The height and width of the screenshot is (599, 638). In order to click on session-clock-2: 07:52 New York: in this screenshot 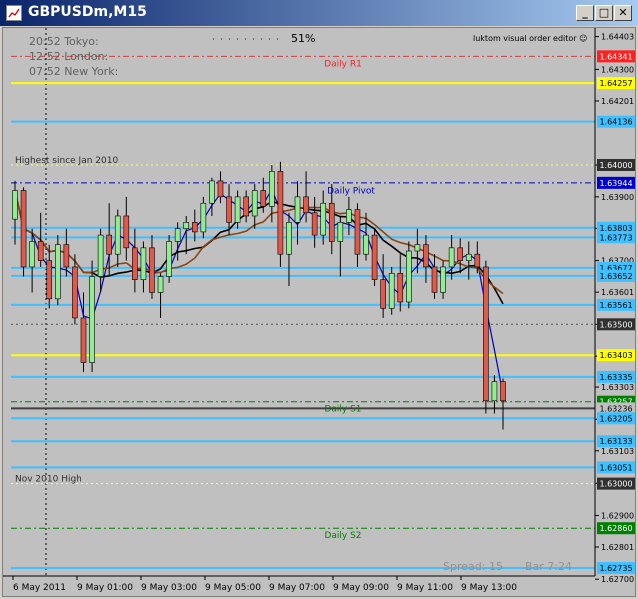, I will do `click(73, 71)`.